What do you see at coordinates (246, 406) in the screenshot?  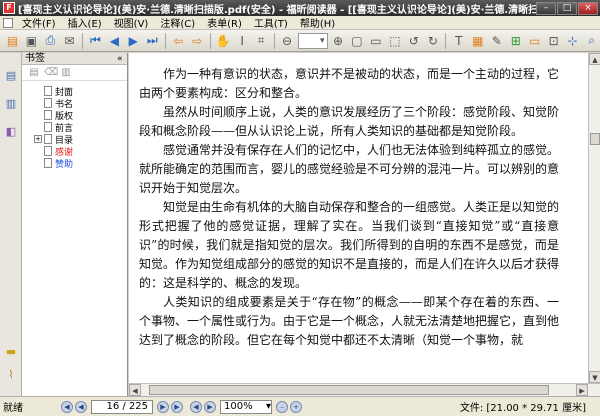 I see `zoom-level-select: 100% ▾` at bounding box center [246, 406].